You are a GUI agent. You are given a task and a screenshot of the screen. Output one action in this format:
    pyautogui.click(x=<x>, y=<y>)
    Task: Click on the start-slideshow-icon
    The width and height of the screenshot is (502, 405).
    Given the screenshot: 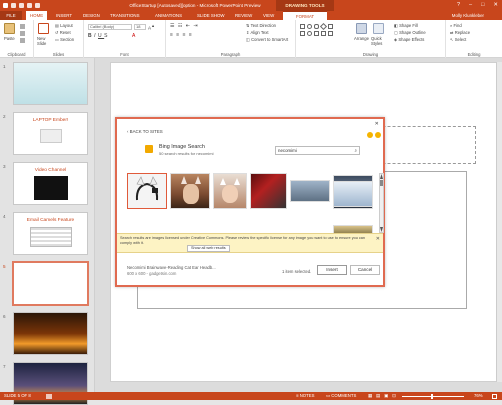 What is the action you would take?
    pyautogui.click(x=37, y=5)
    